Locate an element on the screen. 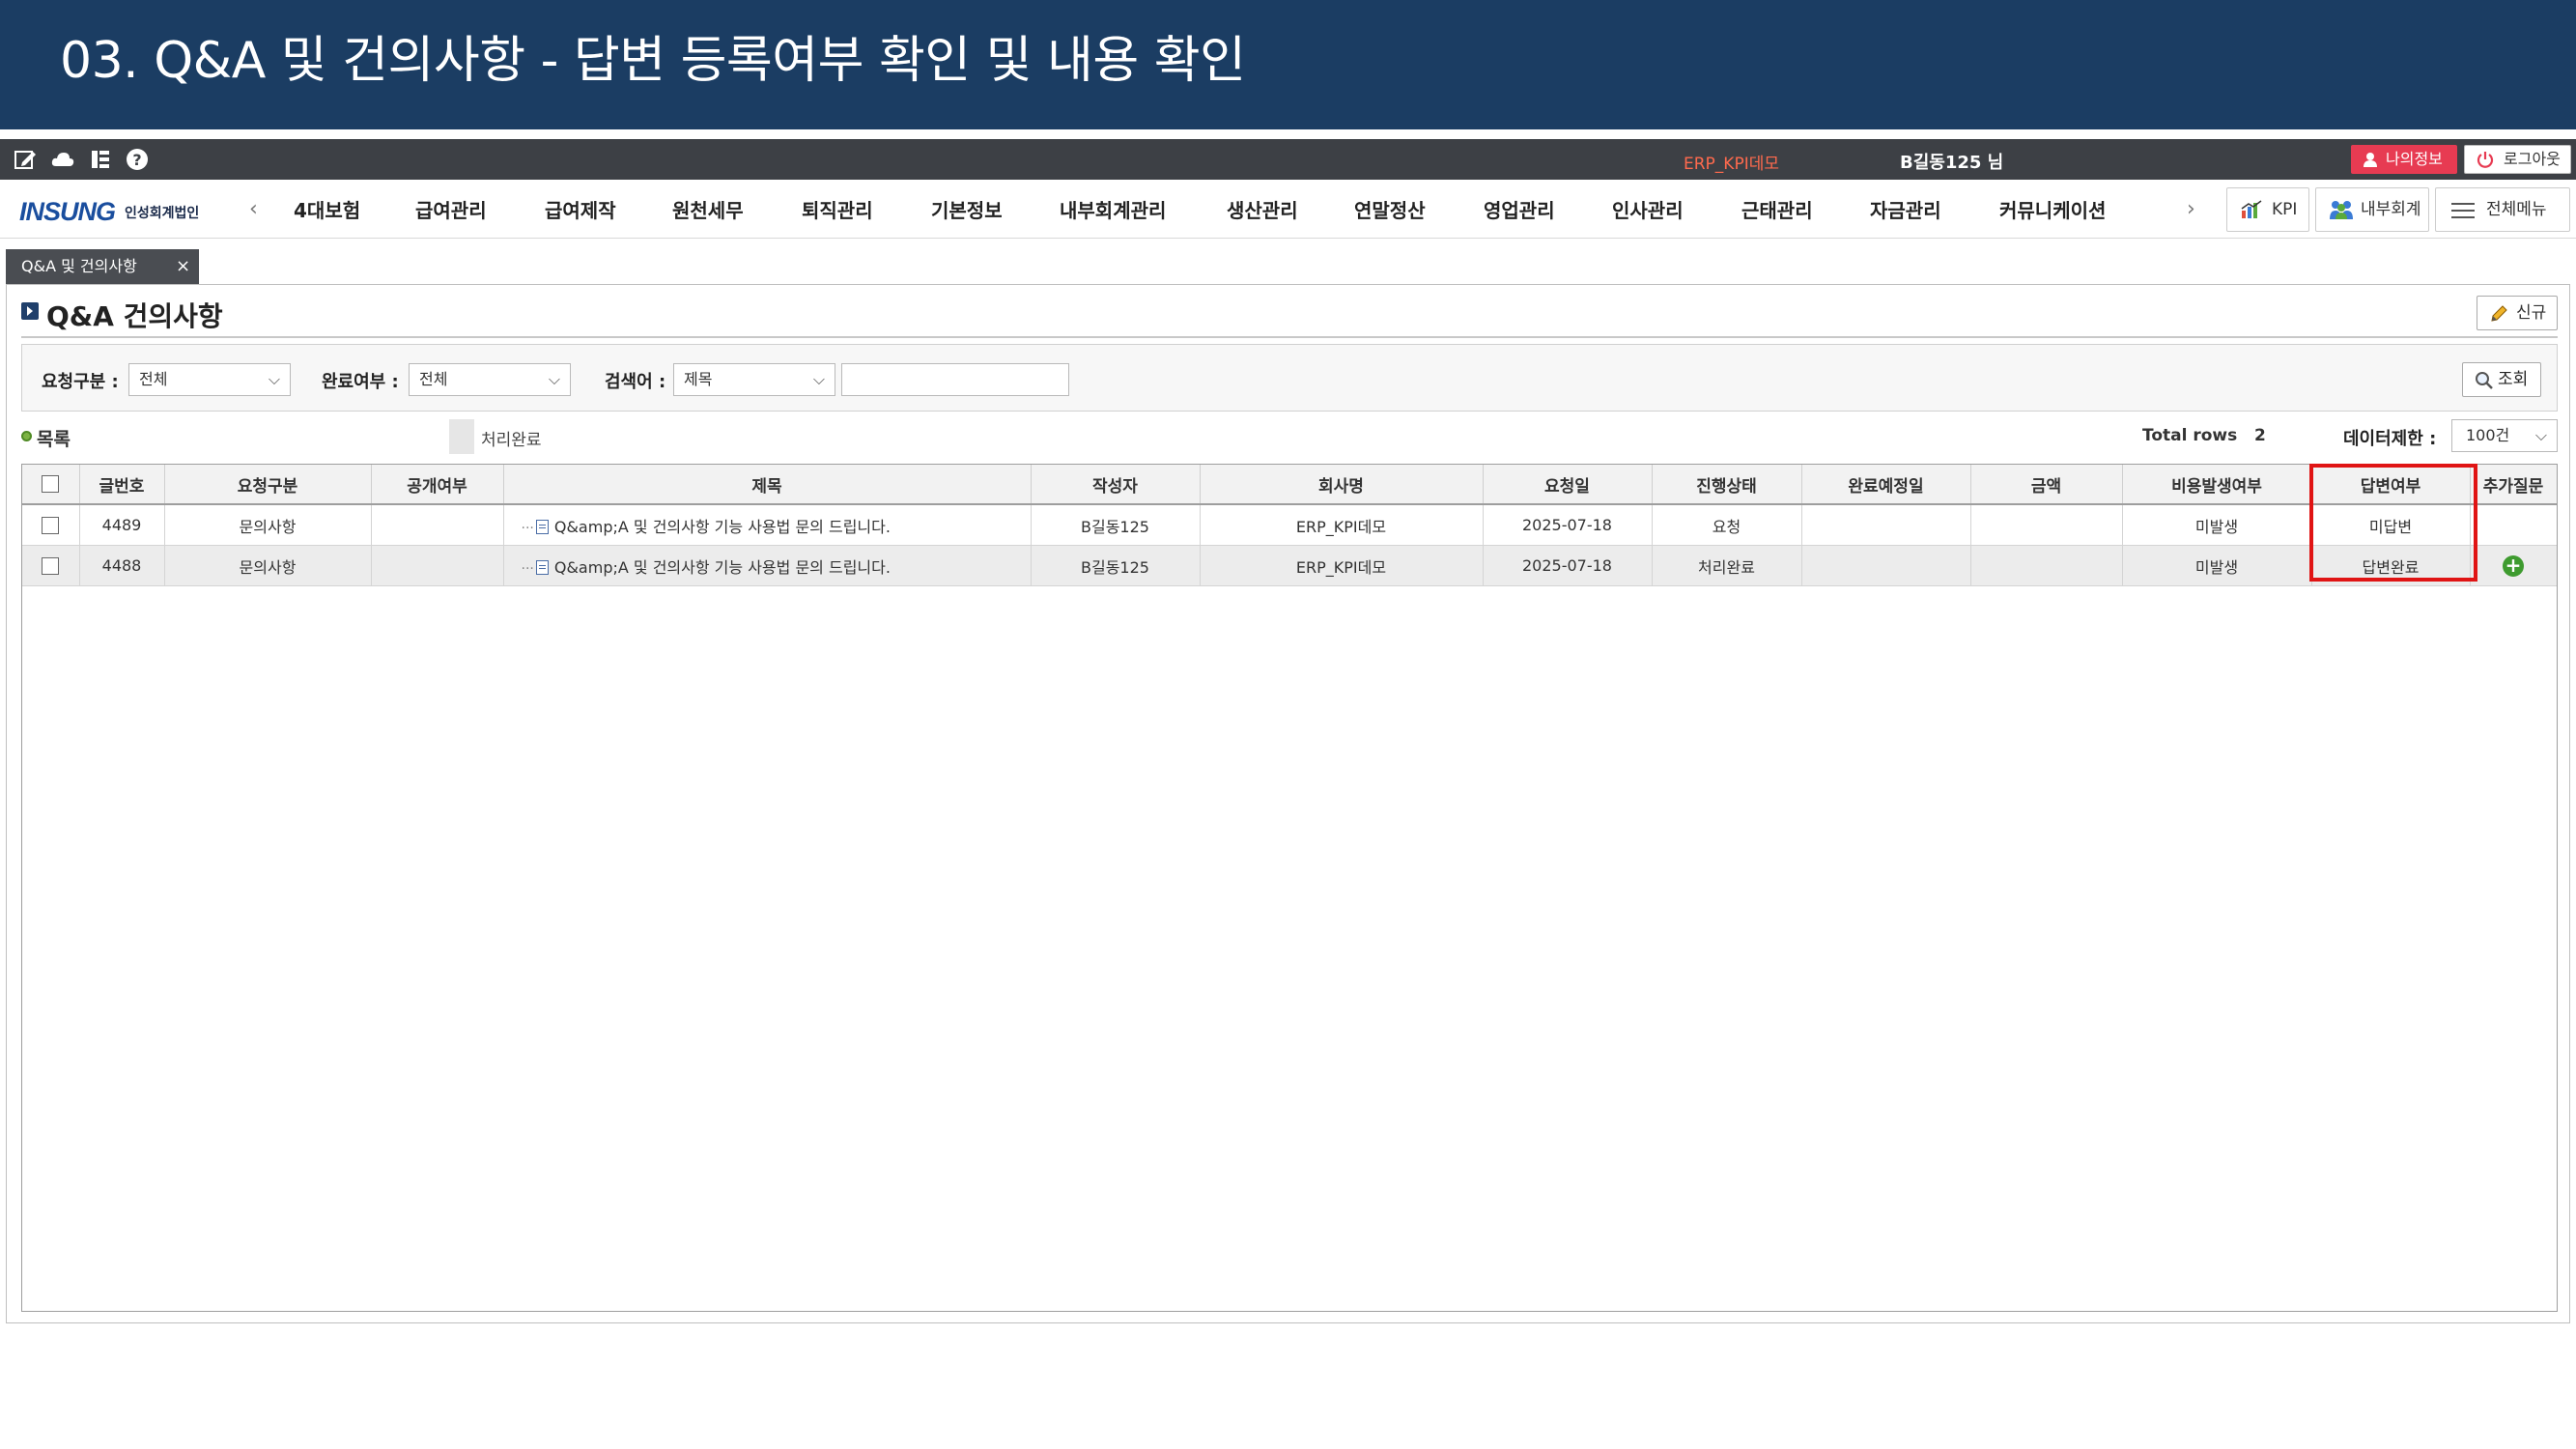  request-type-value: 전체 is located at coordinates (153, 379).